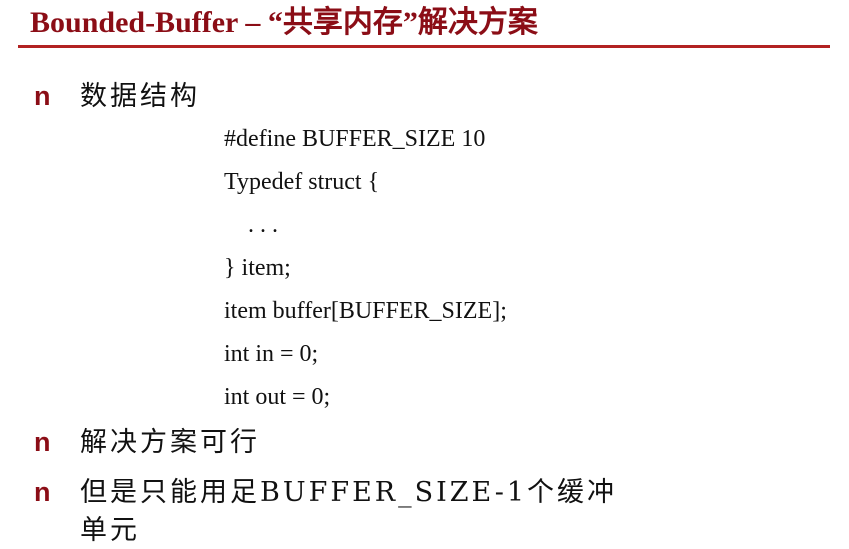 The width and height of the screenshot is (849, 549). What do you see at coordinates (140, 96) in the screenshot?
I see `bullet-text: 数据结构` at bounding box center [140, 96].